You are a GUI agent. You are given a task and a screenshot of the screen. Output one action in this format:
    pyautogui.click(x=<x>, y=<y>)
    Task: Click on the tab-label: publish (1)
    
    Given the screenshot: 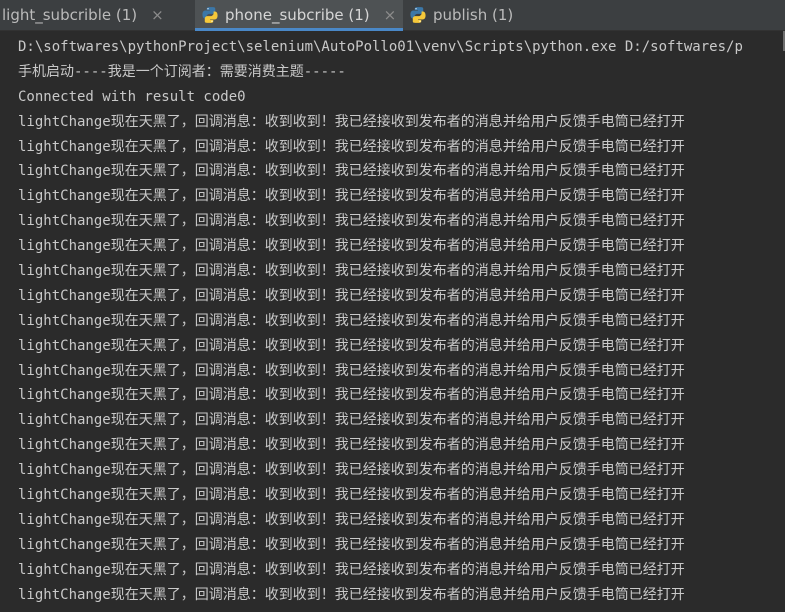 What is the action you would take?
    pyautogui.click(x=473, y=15)
    